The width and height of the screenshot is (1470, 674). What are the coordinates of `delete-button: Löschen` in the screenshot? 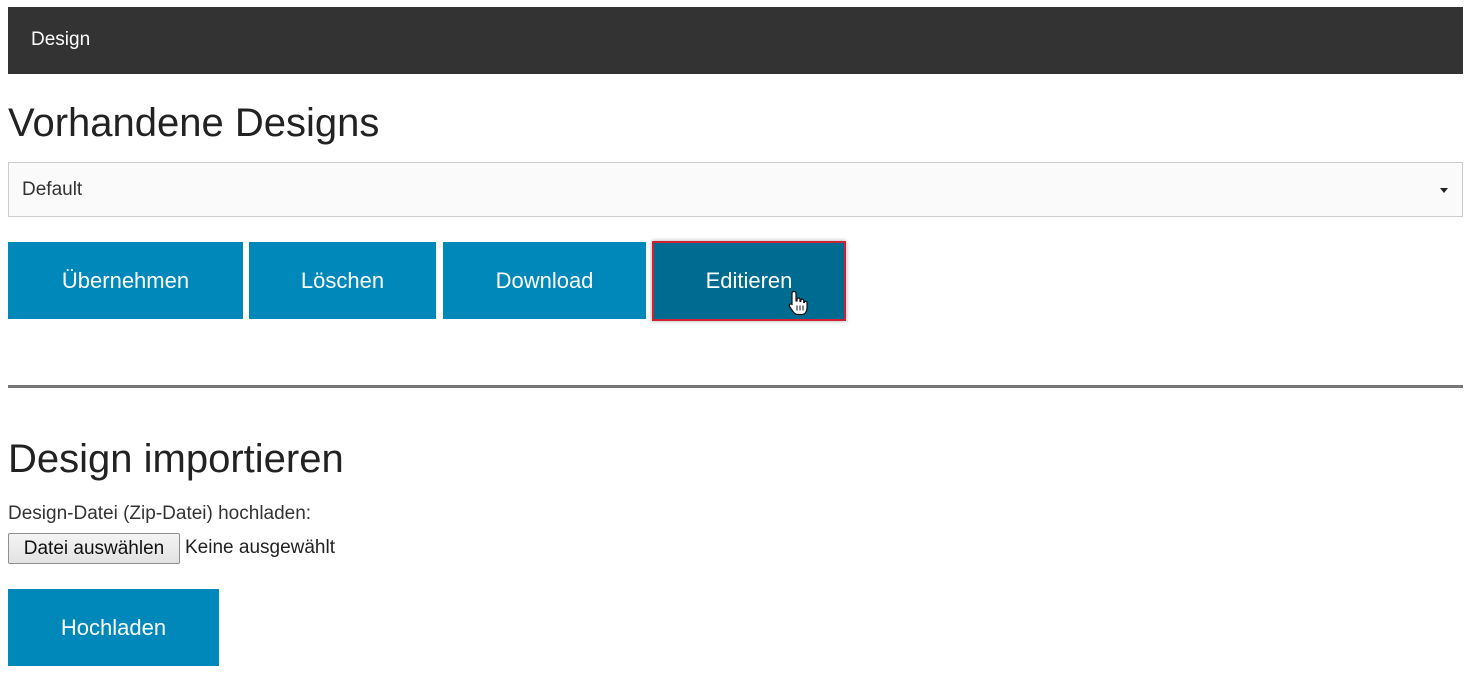 It's located at (342, 280).